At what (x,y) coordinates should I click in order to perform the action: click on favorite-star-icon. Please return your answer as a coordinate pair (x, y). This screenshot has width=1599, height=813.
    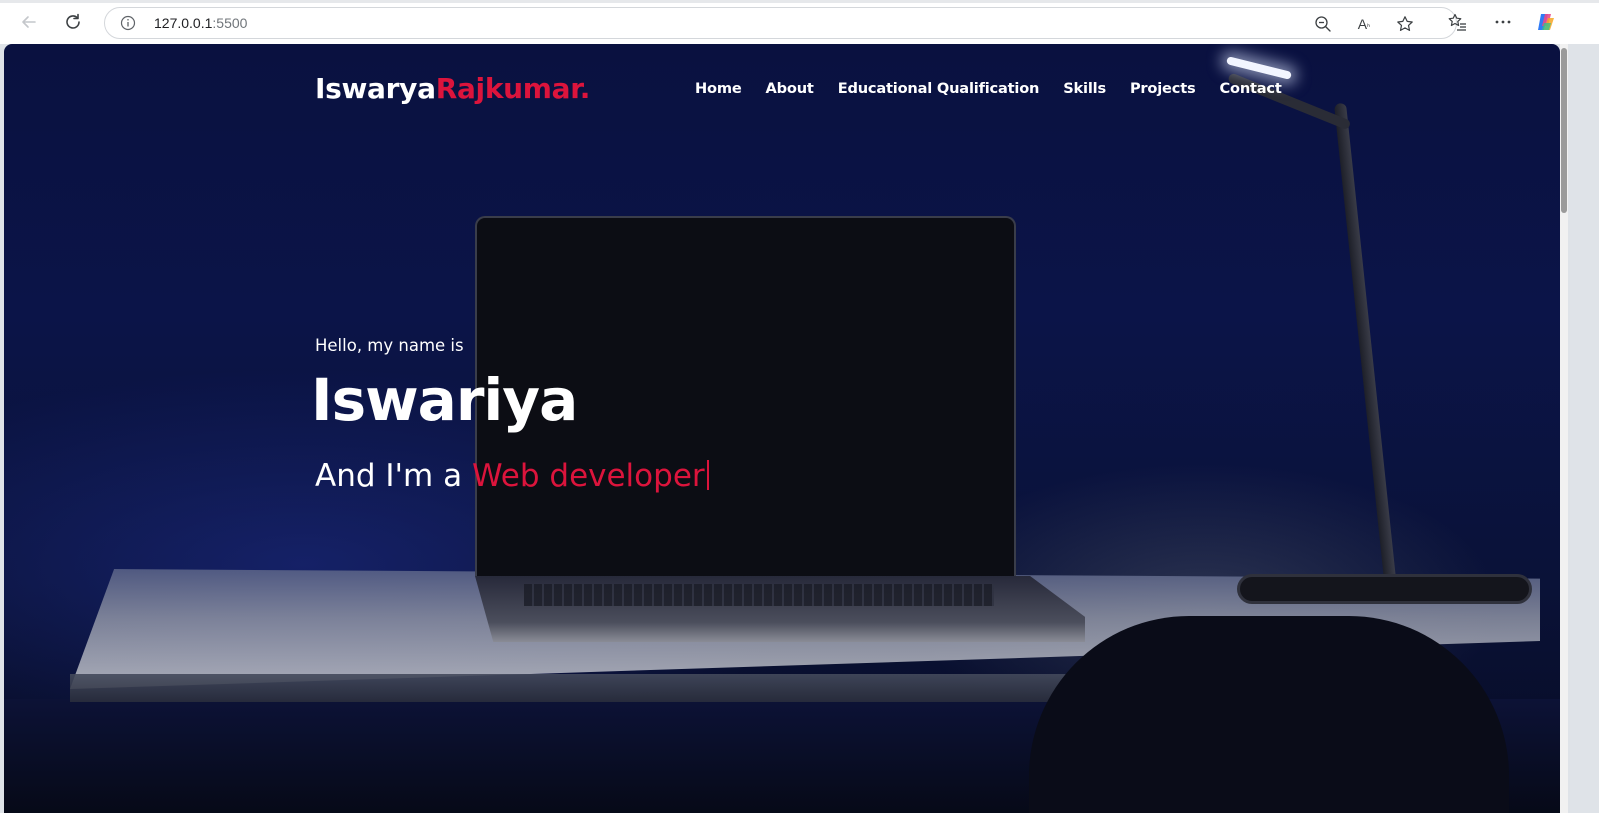
    Looking at the image, I should click on (1405, 24).